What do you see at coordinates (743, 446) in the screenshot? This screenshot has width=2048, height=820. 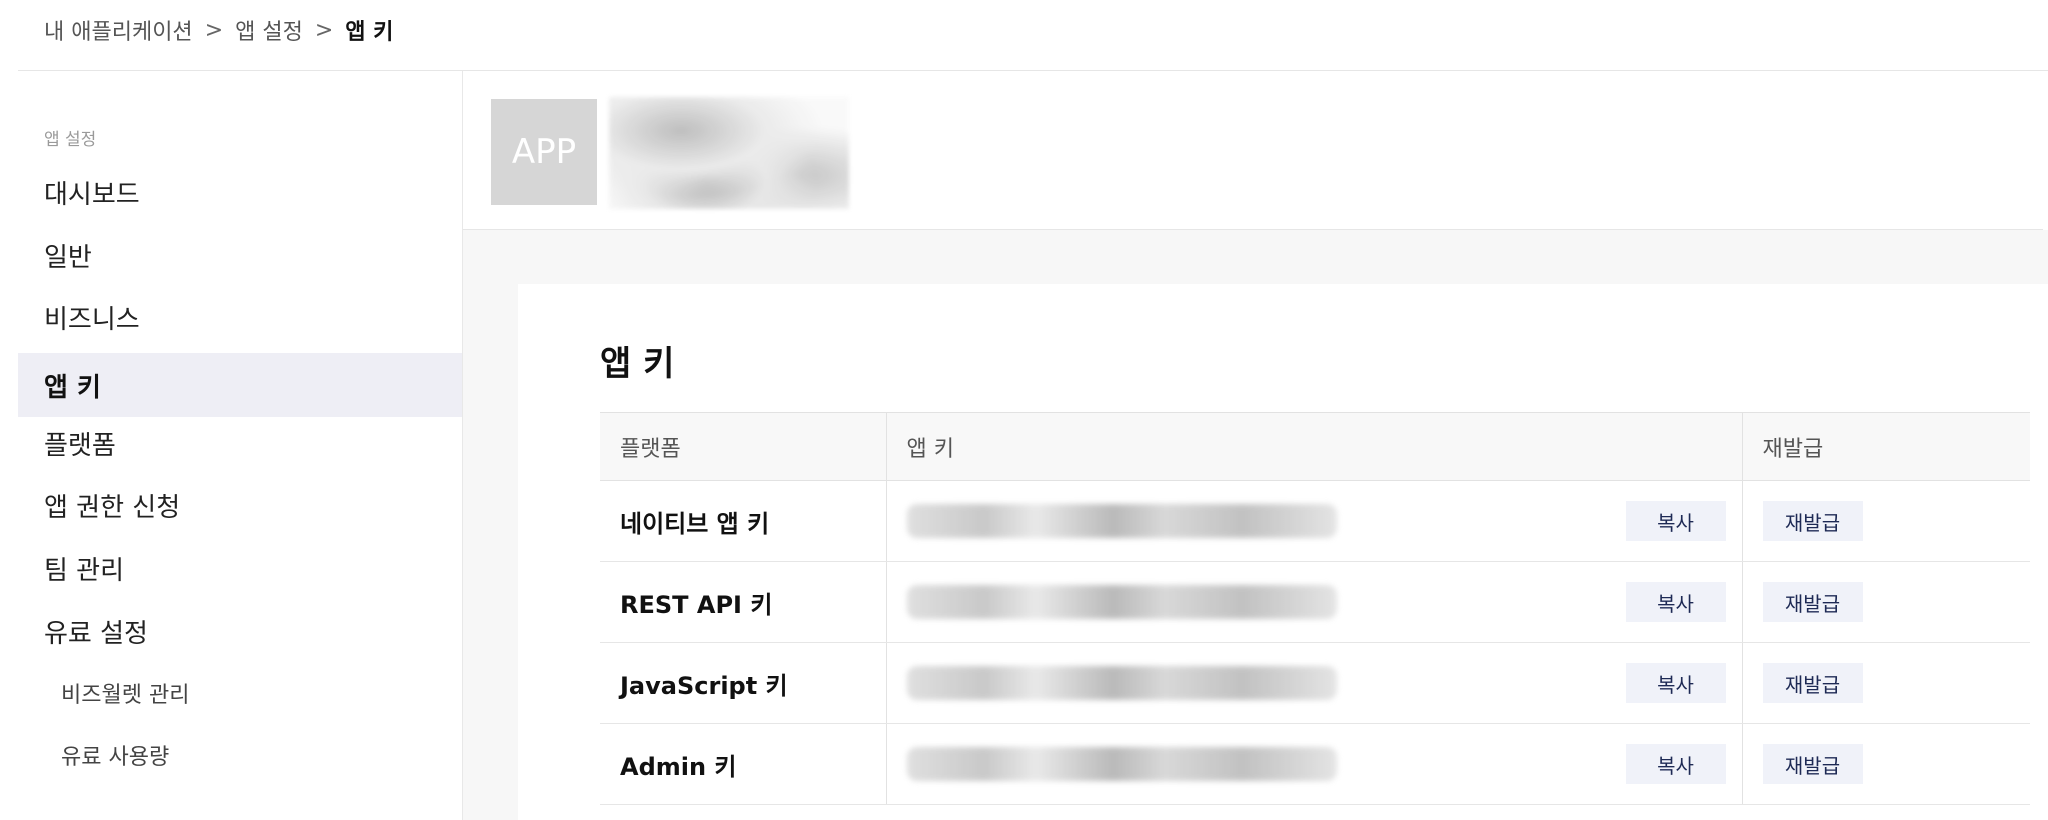 I see `column-header-platform: 플랫폼` at bounding box center [743, 446].